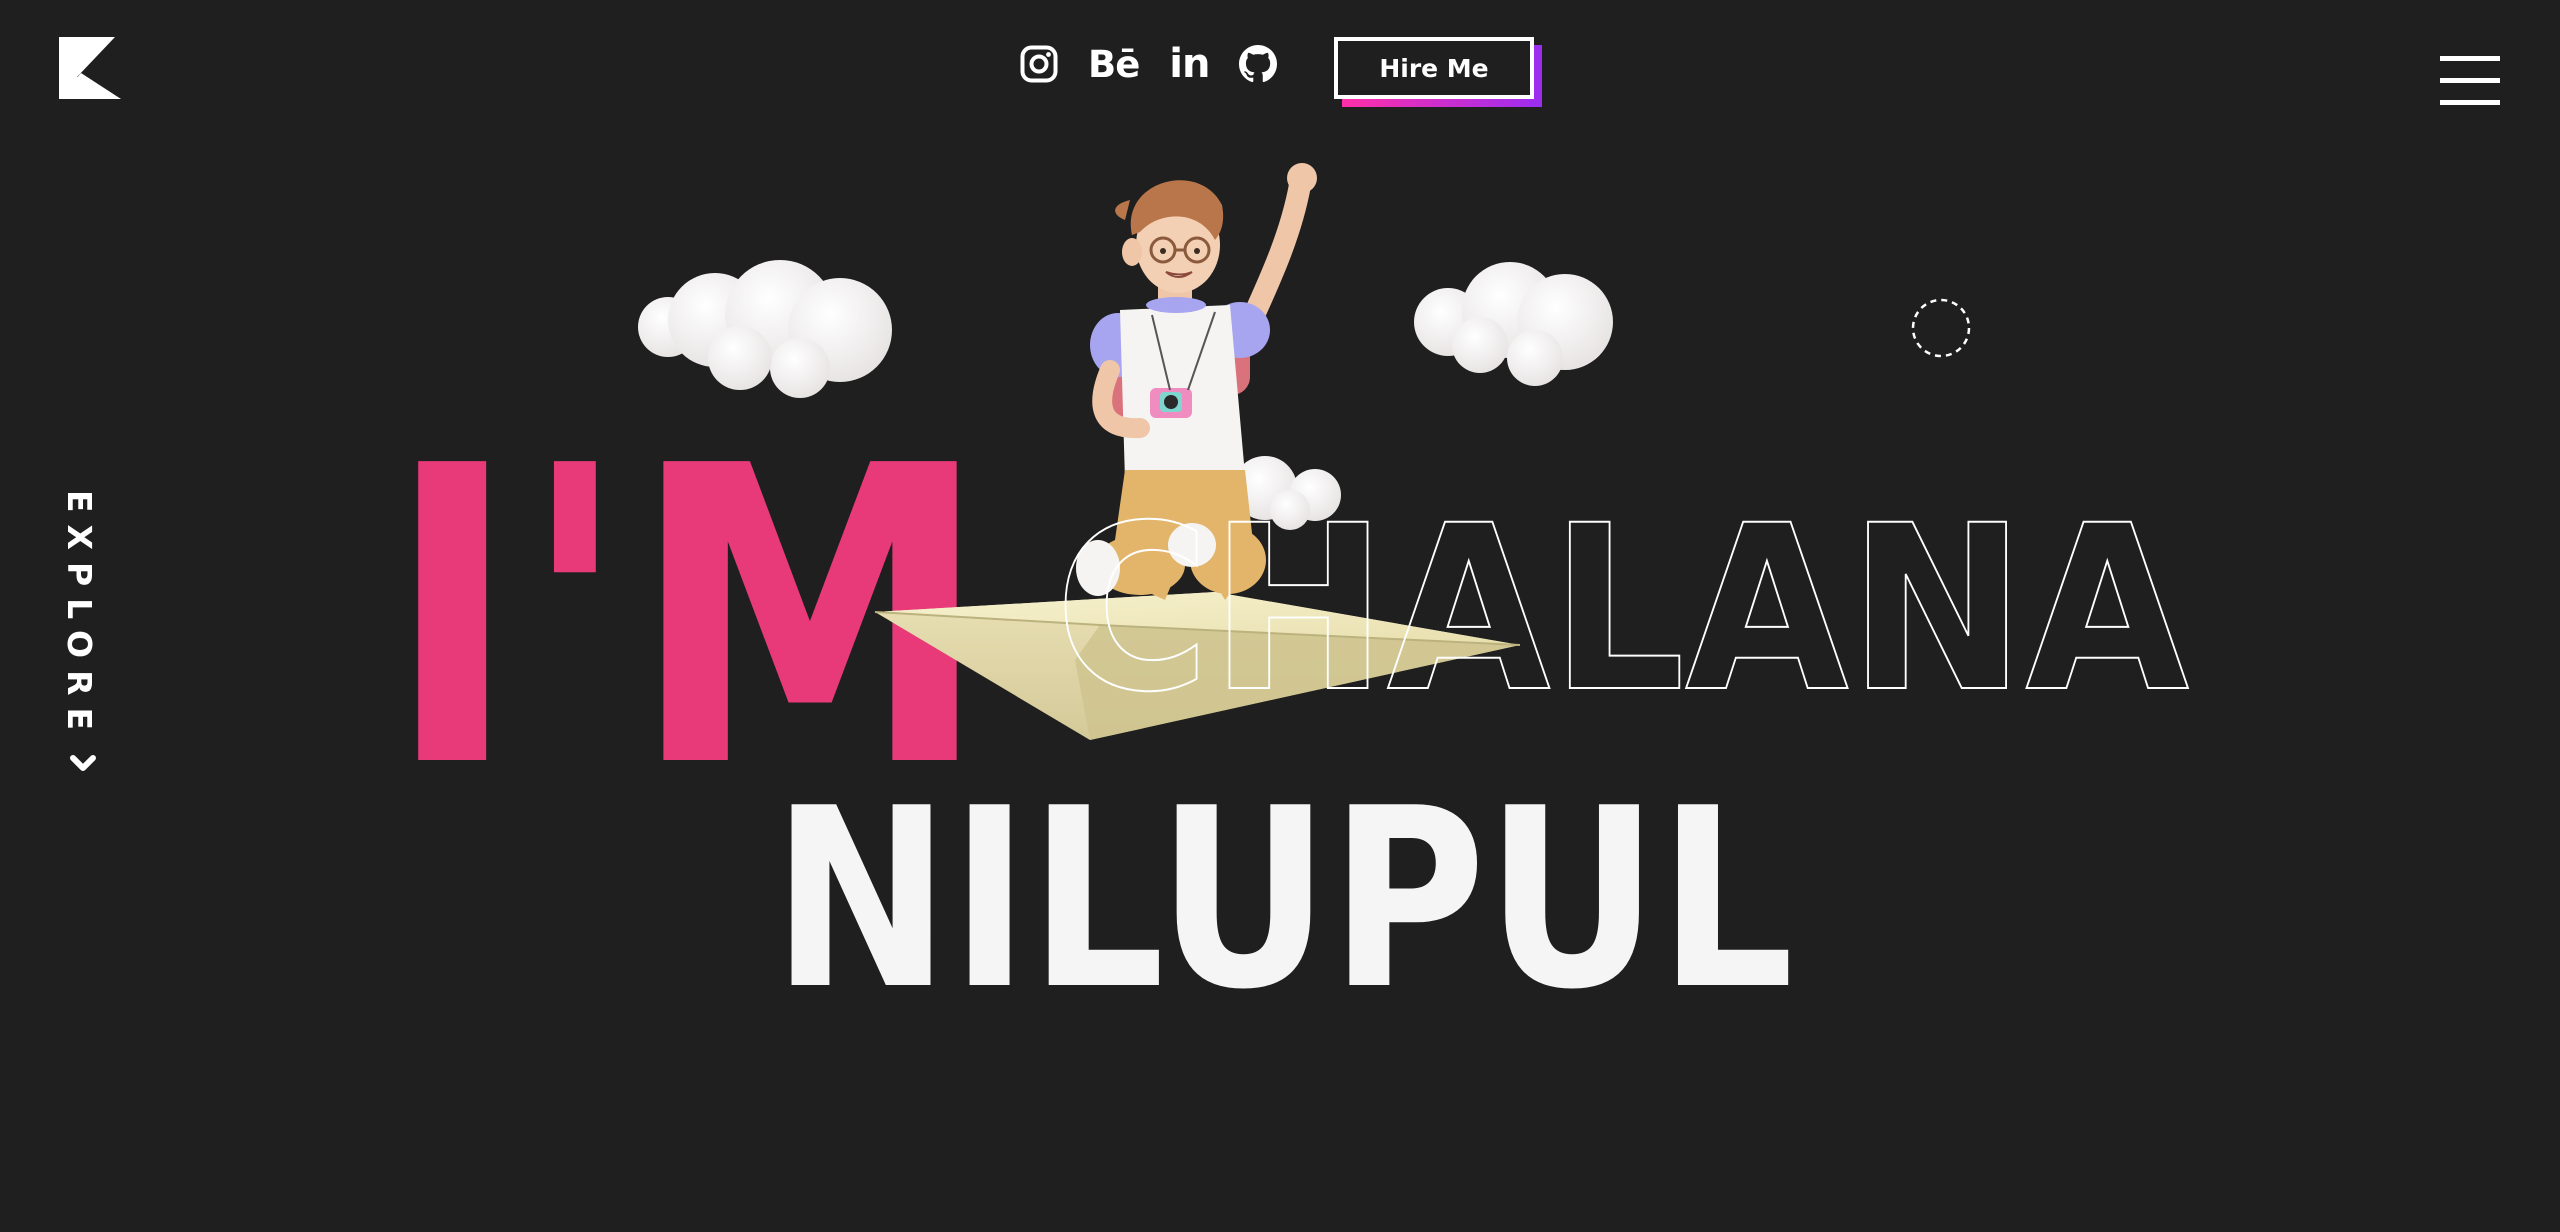 This screenshot has height=1232, width=2560. Describe the element at coordinates (765, 329) in the screenshot. I see `cloud-left` at that location.